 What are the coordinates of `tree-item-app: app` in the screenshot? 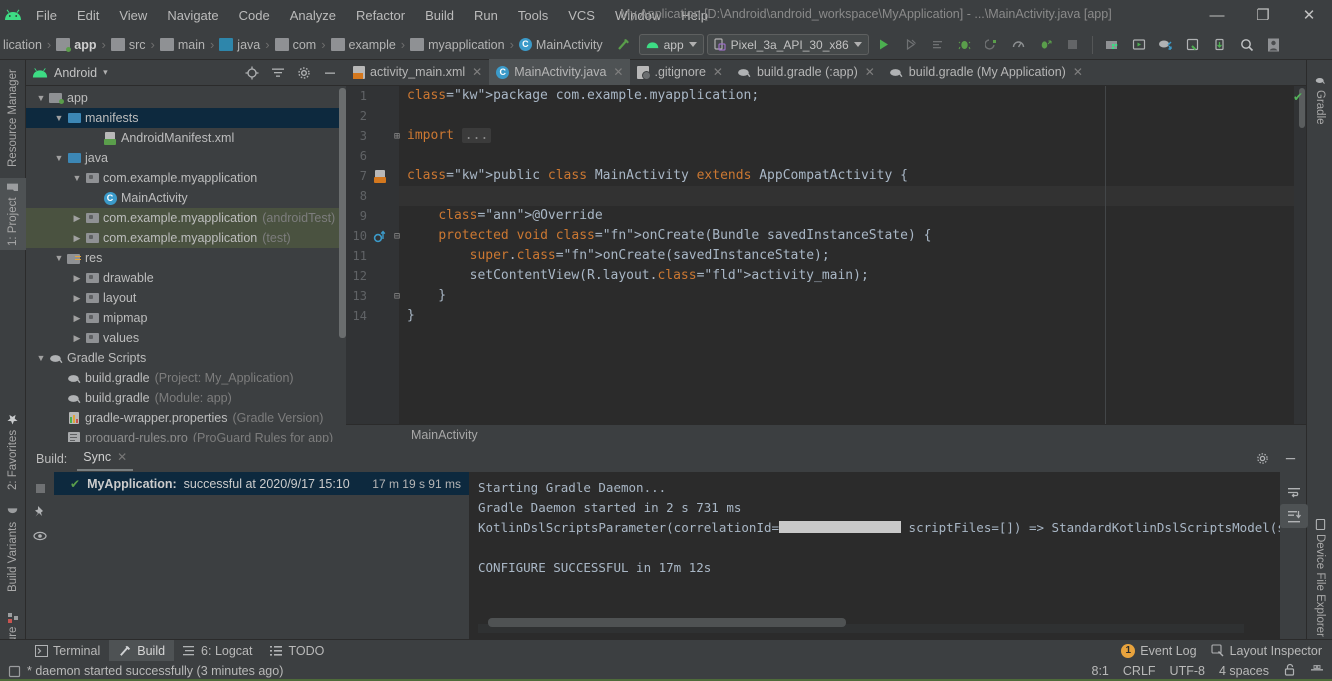 It's located at (186, 98).